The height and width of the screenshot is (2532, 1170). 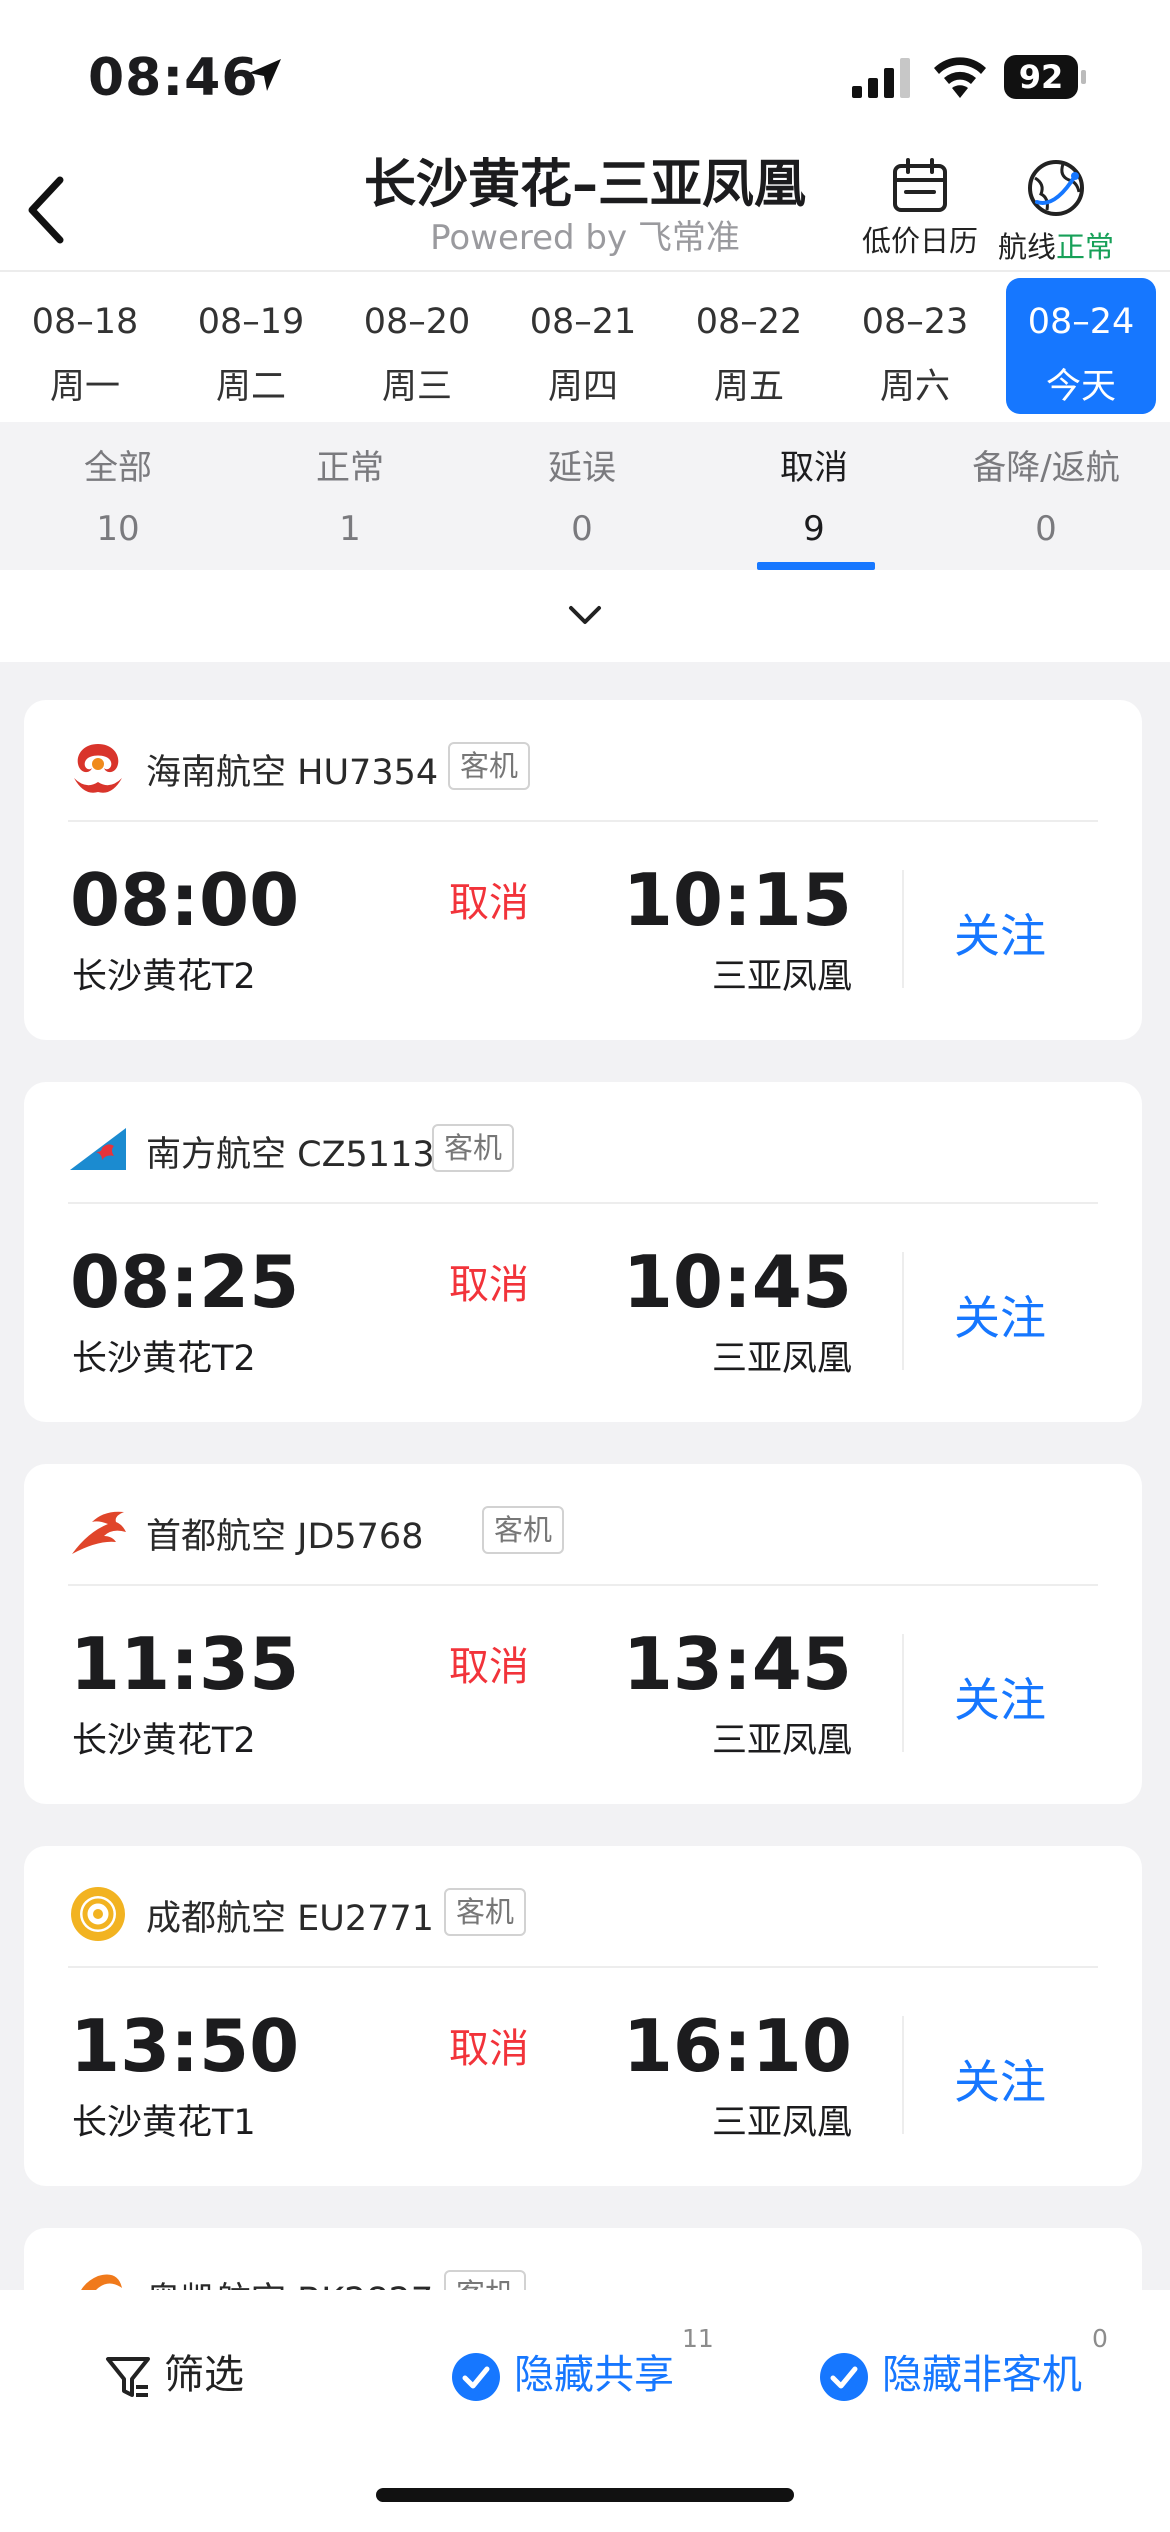 I want to click on date-item: 08–20 周三, so click(x=417, y=346).